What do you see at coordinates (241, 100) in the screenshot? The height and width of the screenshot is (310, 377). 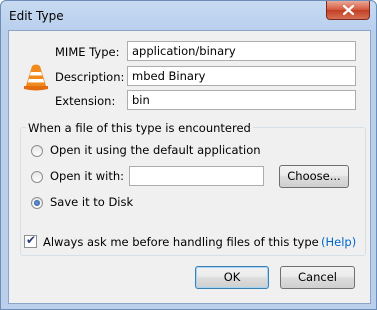 I see `extension-input` at bounding box center [241, 100].